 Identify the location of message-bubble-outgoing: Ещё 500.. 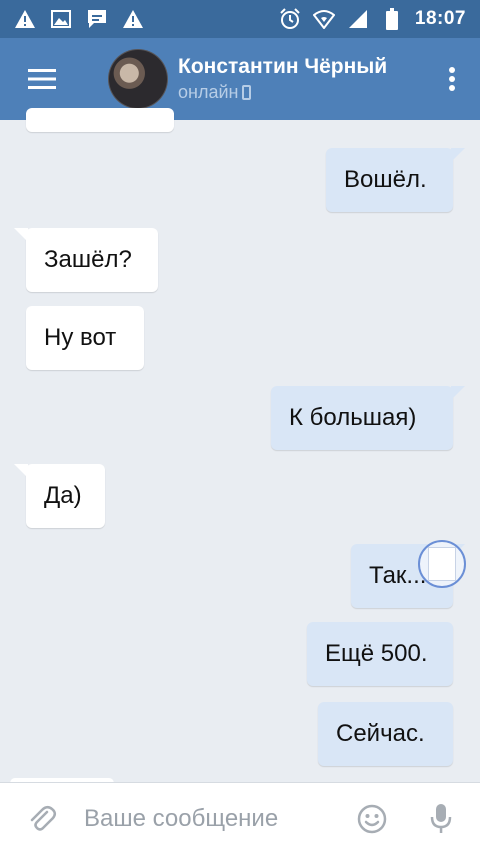
(380, 654).